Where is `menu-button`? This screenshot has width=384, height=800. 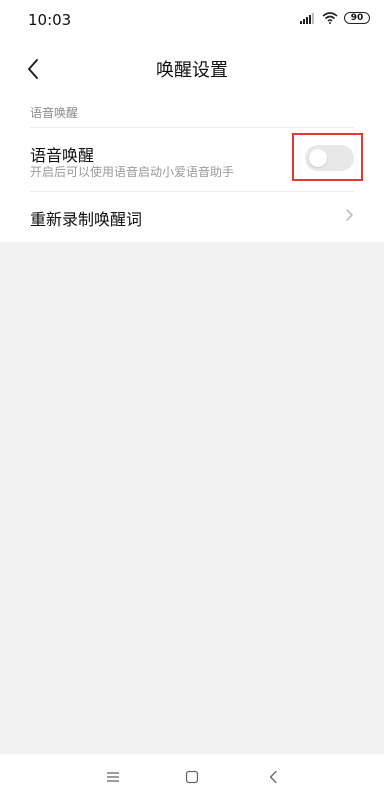 menu-button is located at coordinates (113, 777).